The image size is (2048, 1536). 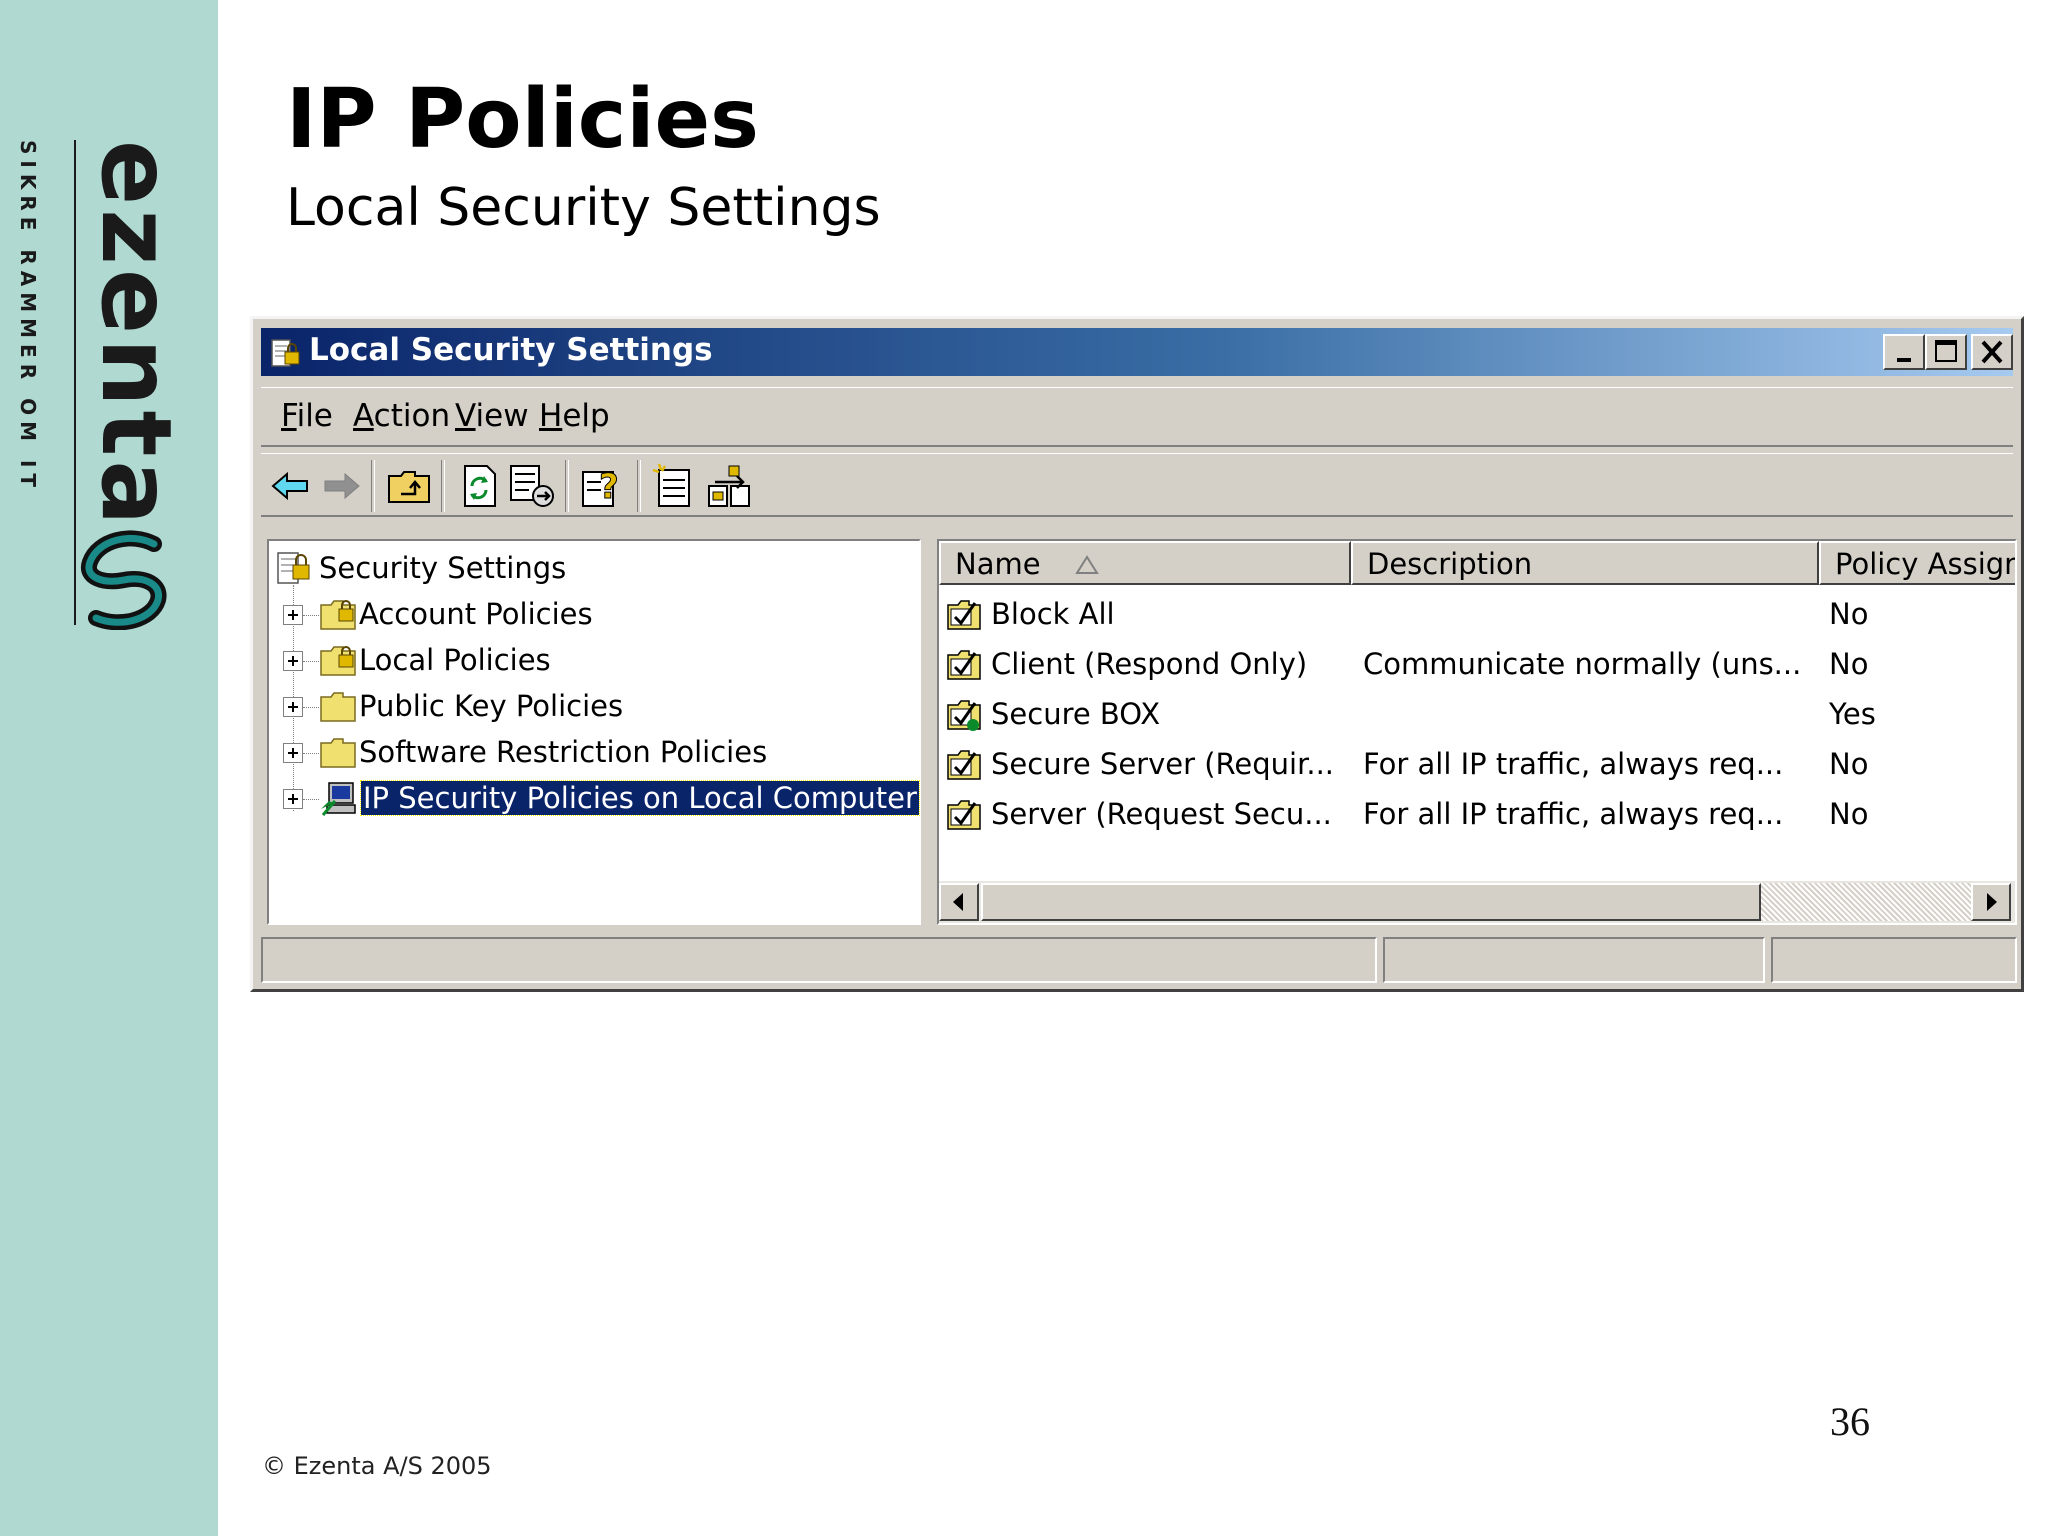 What do you see at coordinates (1145, 563) in the screenshot?
I see `column-header-name: Name` at bounding box center [1145, 563].